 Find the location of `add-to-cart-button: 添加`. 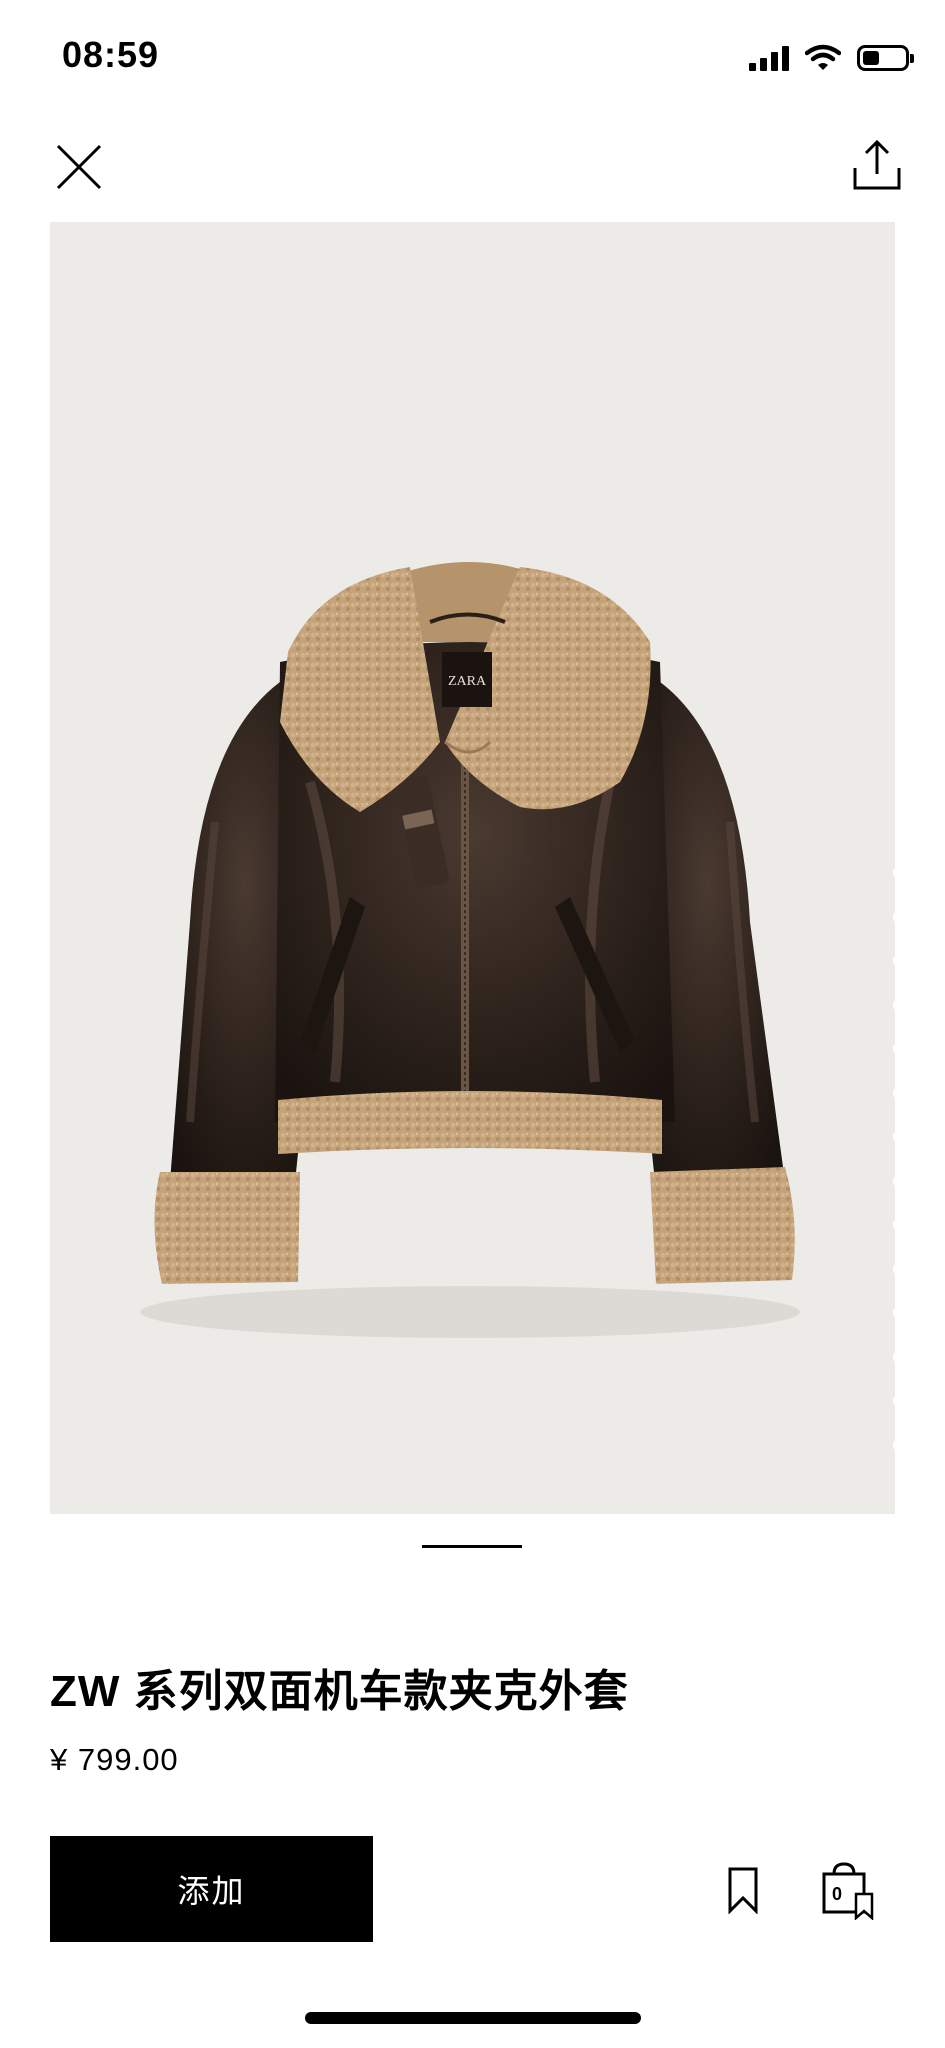

add-to-cart-button: 添加 is located at coordinates (211, 1889).